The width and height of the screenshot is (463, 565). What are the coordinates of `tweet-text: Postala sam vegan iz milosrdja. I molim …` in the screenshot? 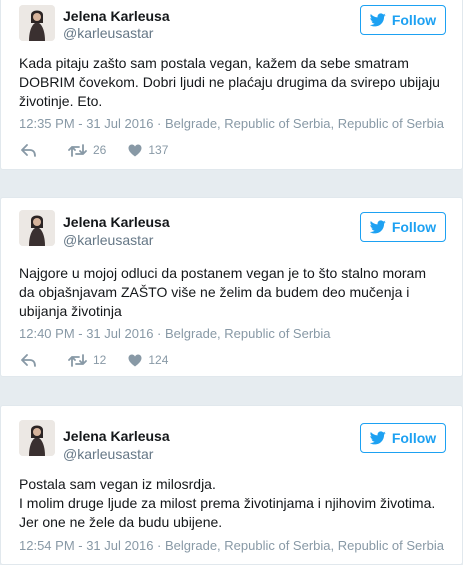 It's located at (231, 503).